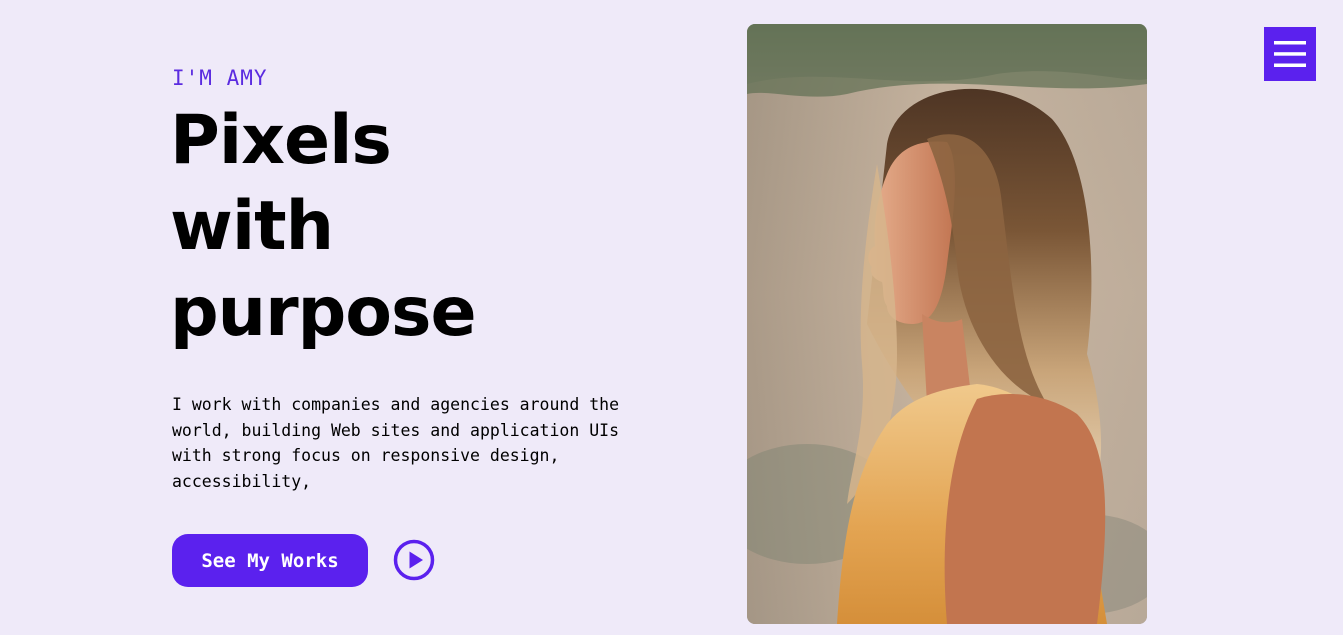  Describe the element at coordinates (252, 226) in the screenshot. I see `headline-line: with` at that location.